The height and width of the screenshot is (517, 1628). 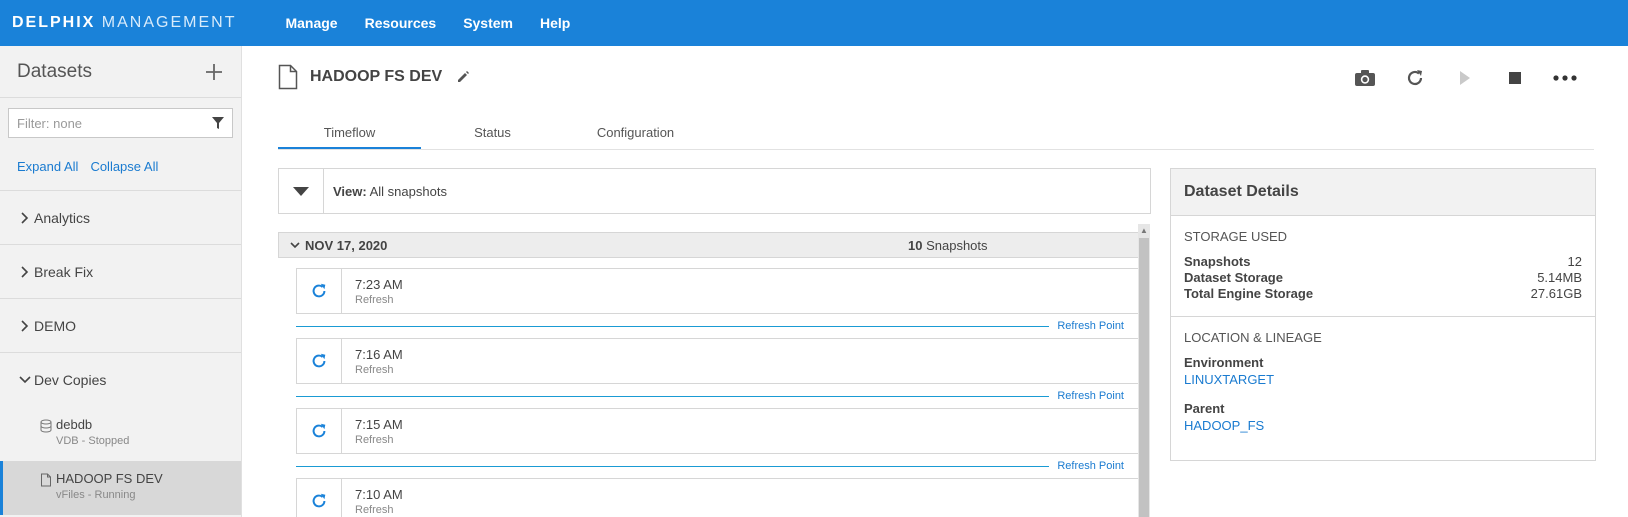 I want to click on nav-help: Help, so click(x=555, y=23).